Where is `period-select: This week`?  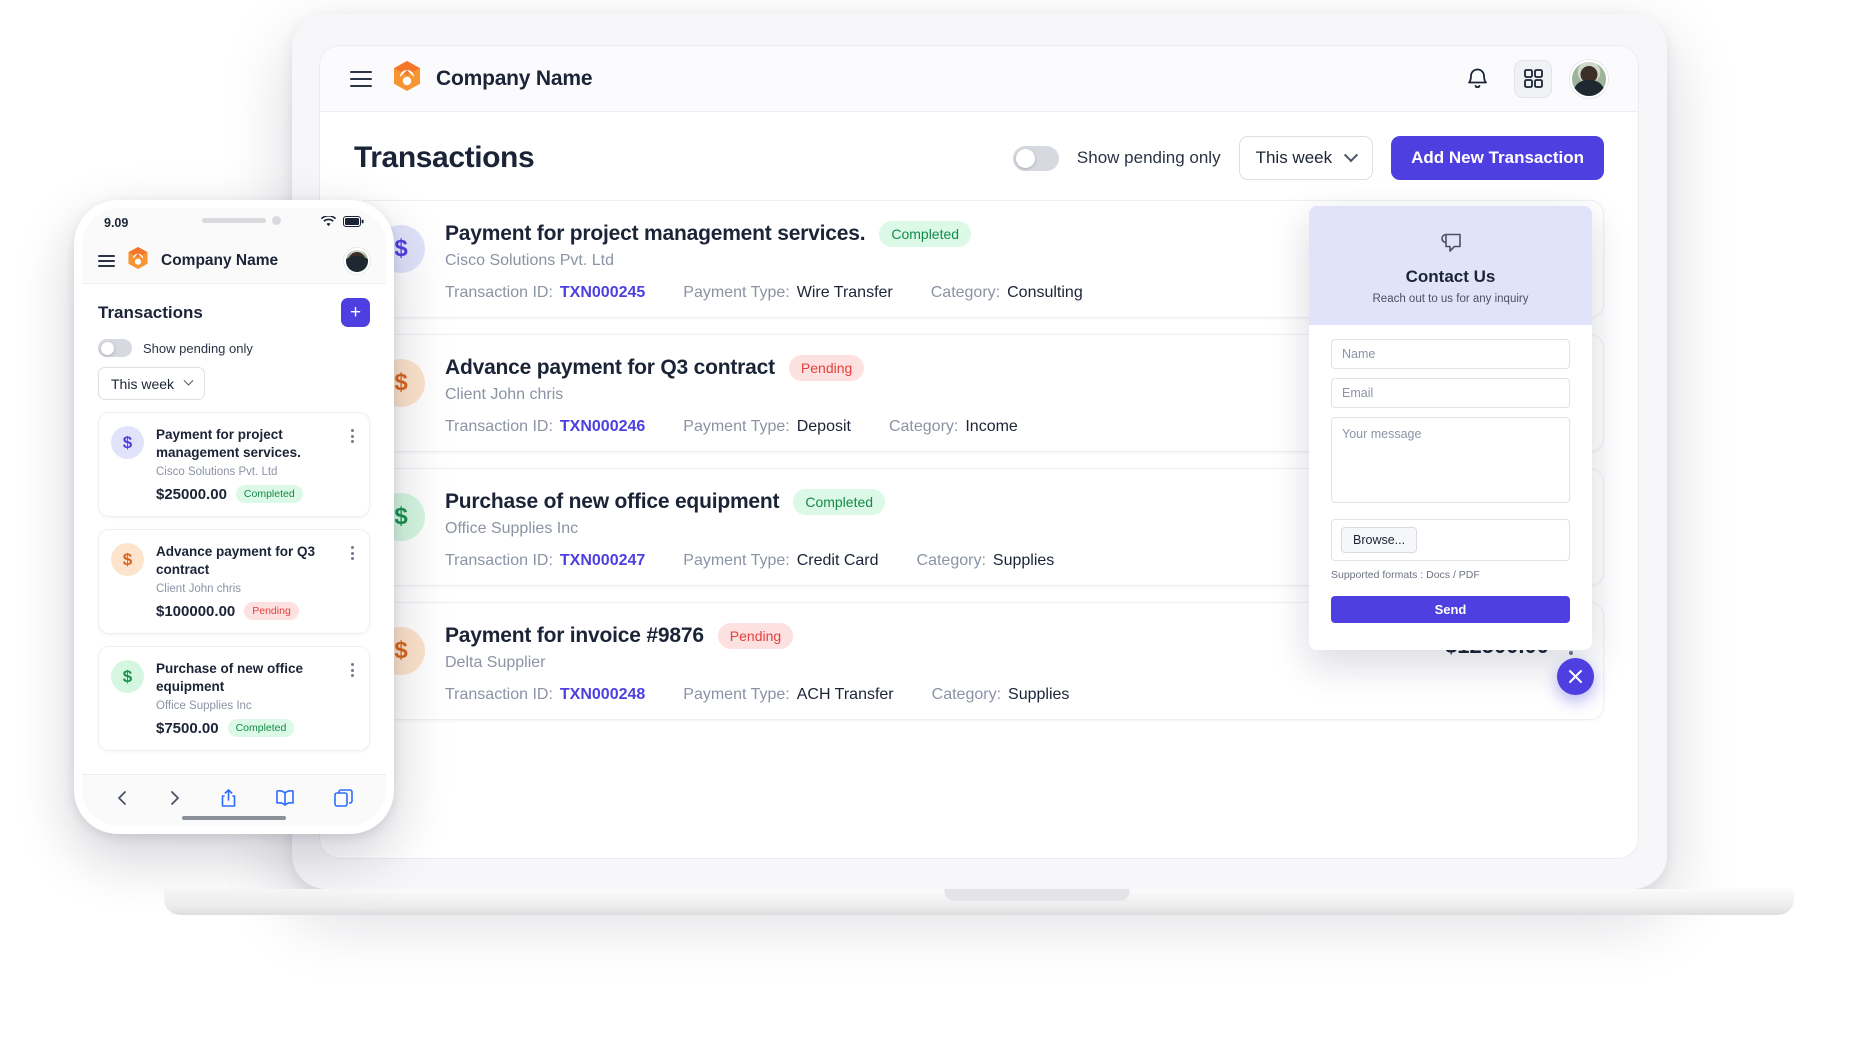
period-select: This week is located at coordinates (1306, 158).